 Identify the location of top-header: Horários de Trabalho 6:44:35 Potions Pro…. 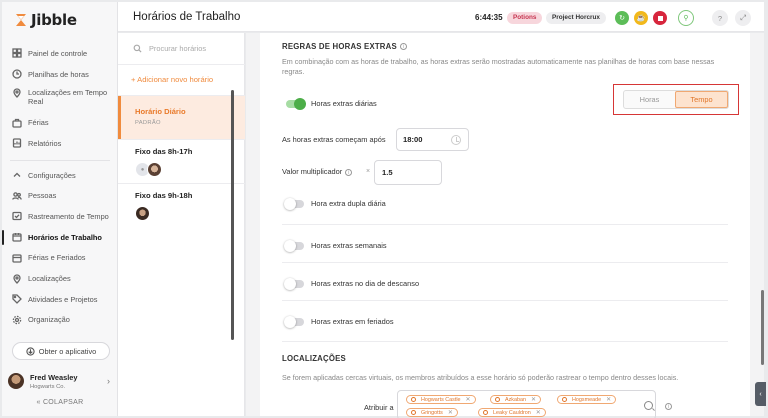
(441, 17).